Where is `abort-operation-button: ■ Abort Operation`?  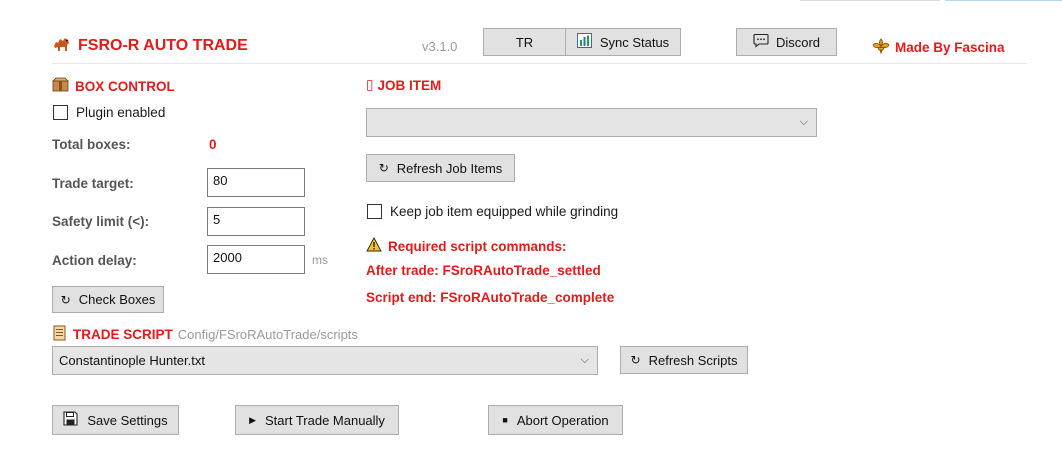
abort-operation-button: ■ Abort Operation is located at coordinates (555, 420).